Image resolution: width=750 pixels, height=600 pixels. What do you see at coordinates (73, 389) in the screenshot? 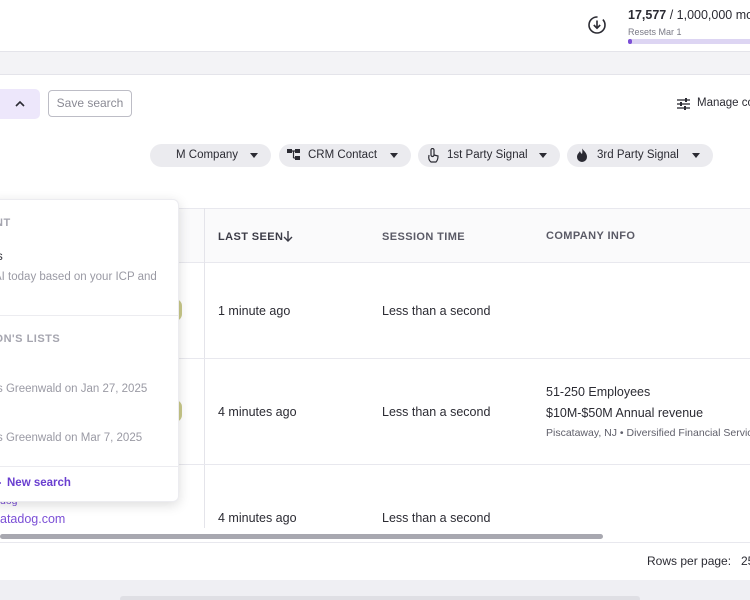
I see `saved-list-item: s Greenwald on Jan 27, 2025` at bounding box center [73, 389].